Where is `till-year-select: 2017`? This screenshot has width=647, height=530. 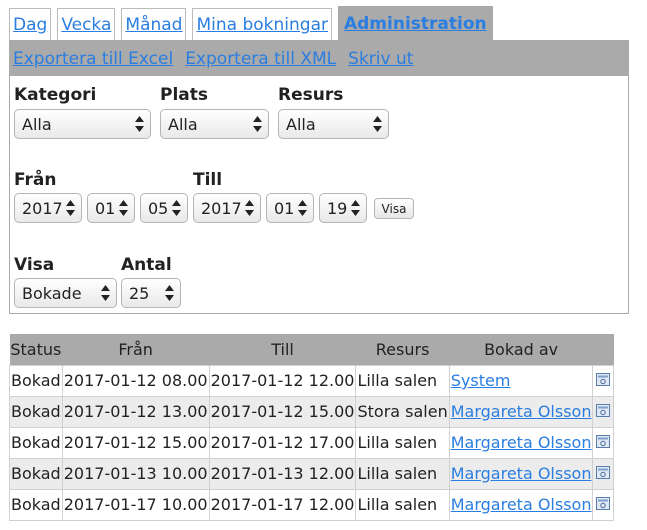
till-year-select: 2017 is located at coordinates (227, 208).